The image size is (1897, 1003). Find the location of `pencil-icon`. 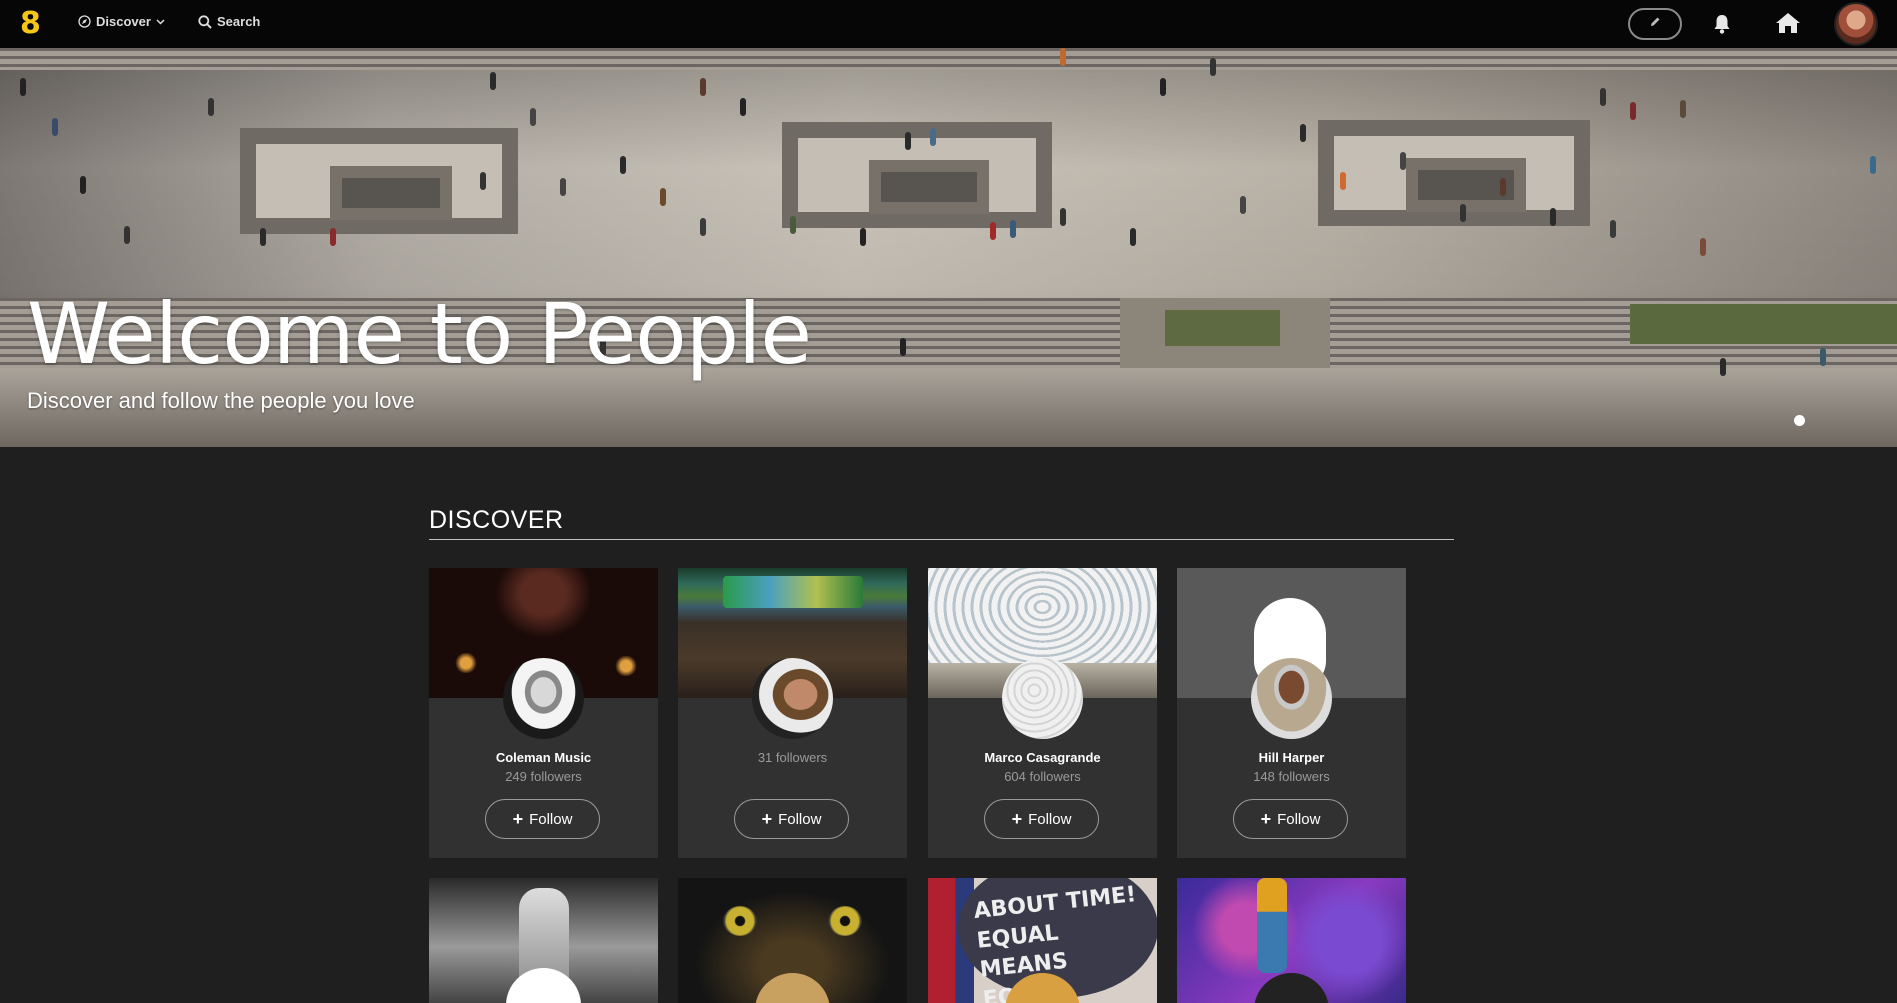

pencil-icon is located at coordinates (1655, 24).